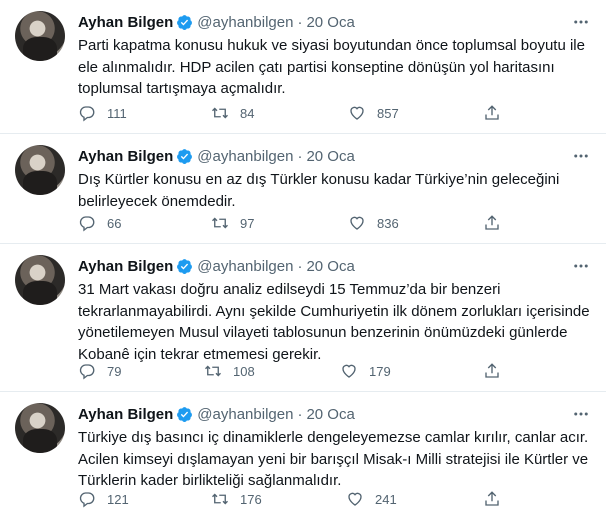 This screenshot has height=523, width=606. What do you see at coordinates (114, 371) in the screenshot?
I see `reply-count: 79` at bounding box center [114, 371].